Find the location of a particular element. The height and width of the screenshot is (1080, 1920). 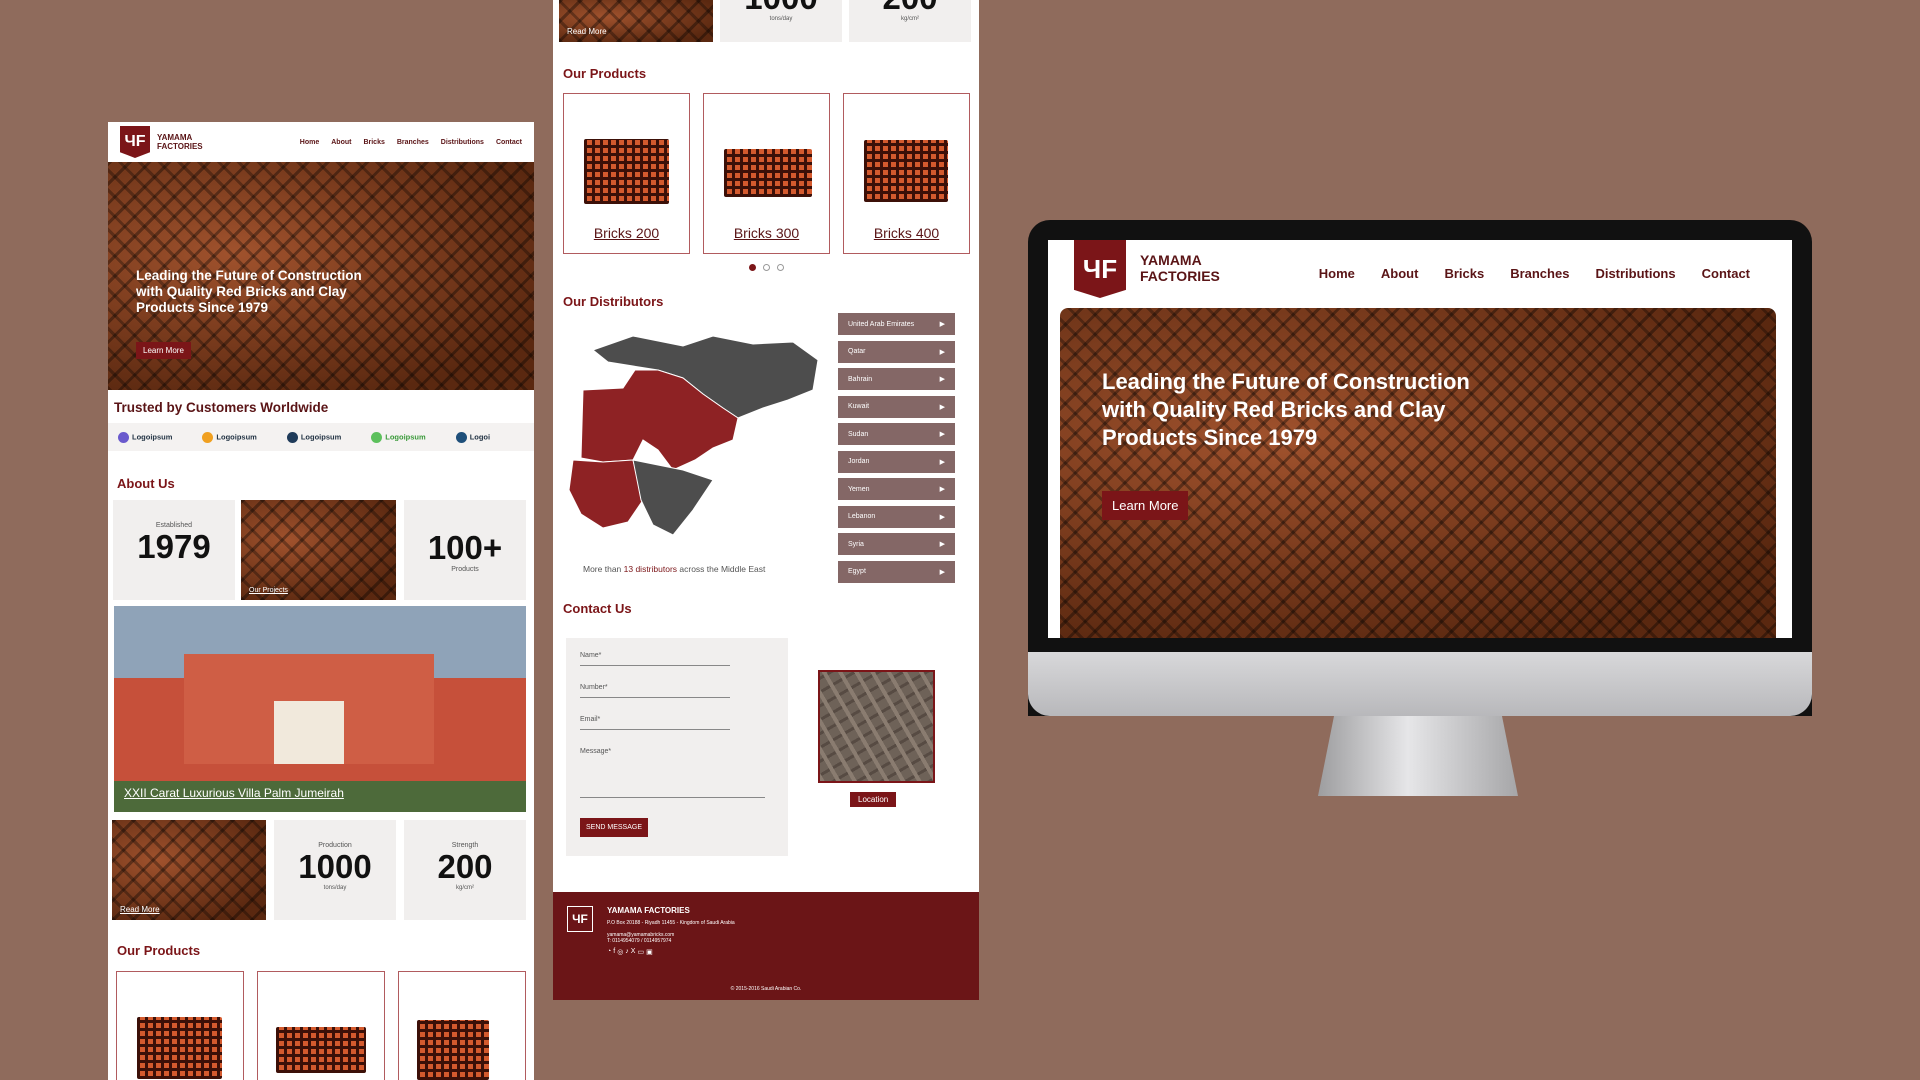

distributor-item: Qatar ▶ is located at coordinates (896, 351).